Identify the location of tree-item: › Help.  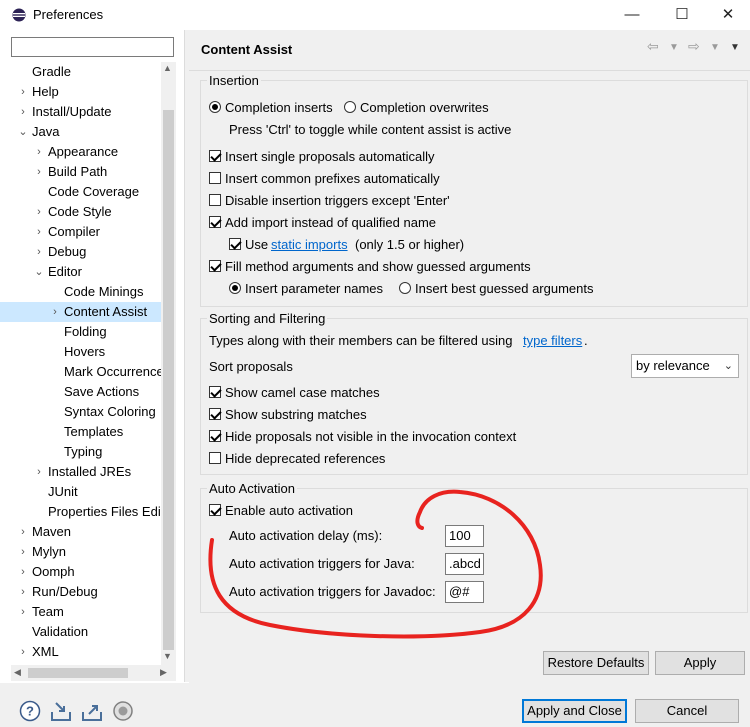
(80, 92).